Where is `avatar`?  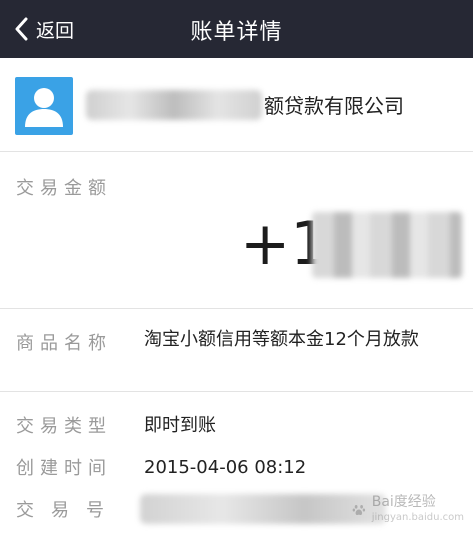 avatar is located at coordinates (44, 106).